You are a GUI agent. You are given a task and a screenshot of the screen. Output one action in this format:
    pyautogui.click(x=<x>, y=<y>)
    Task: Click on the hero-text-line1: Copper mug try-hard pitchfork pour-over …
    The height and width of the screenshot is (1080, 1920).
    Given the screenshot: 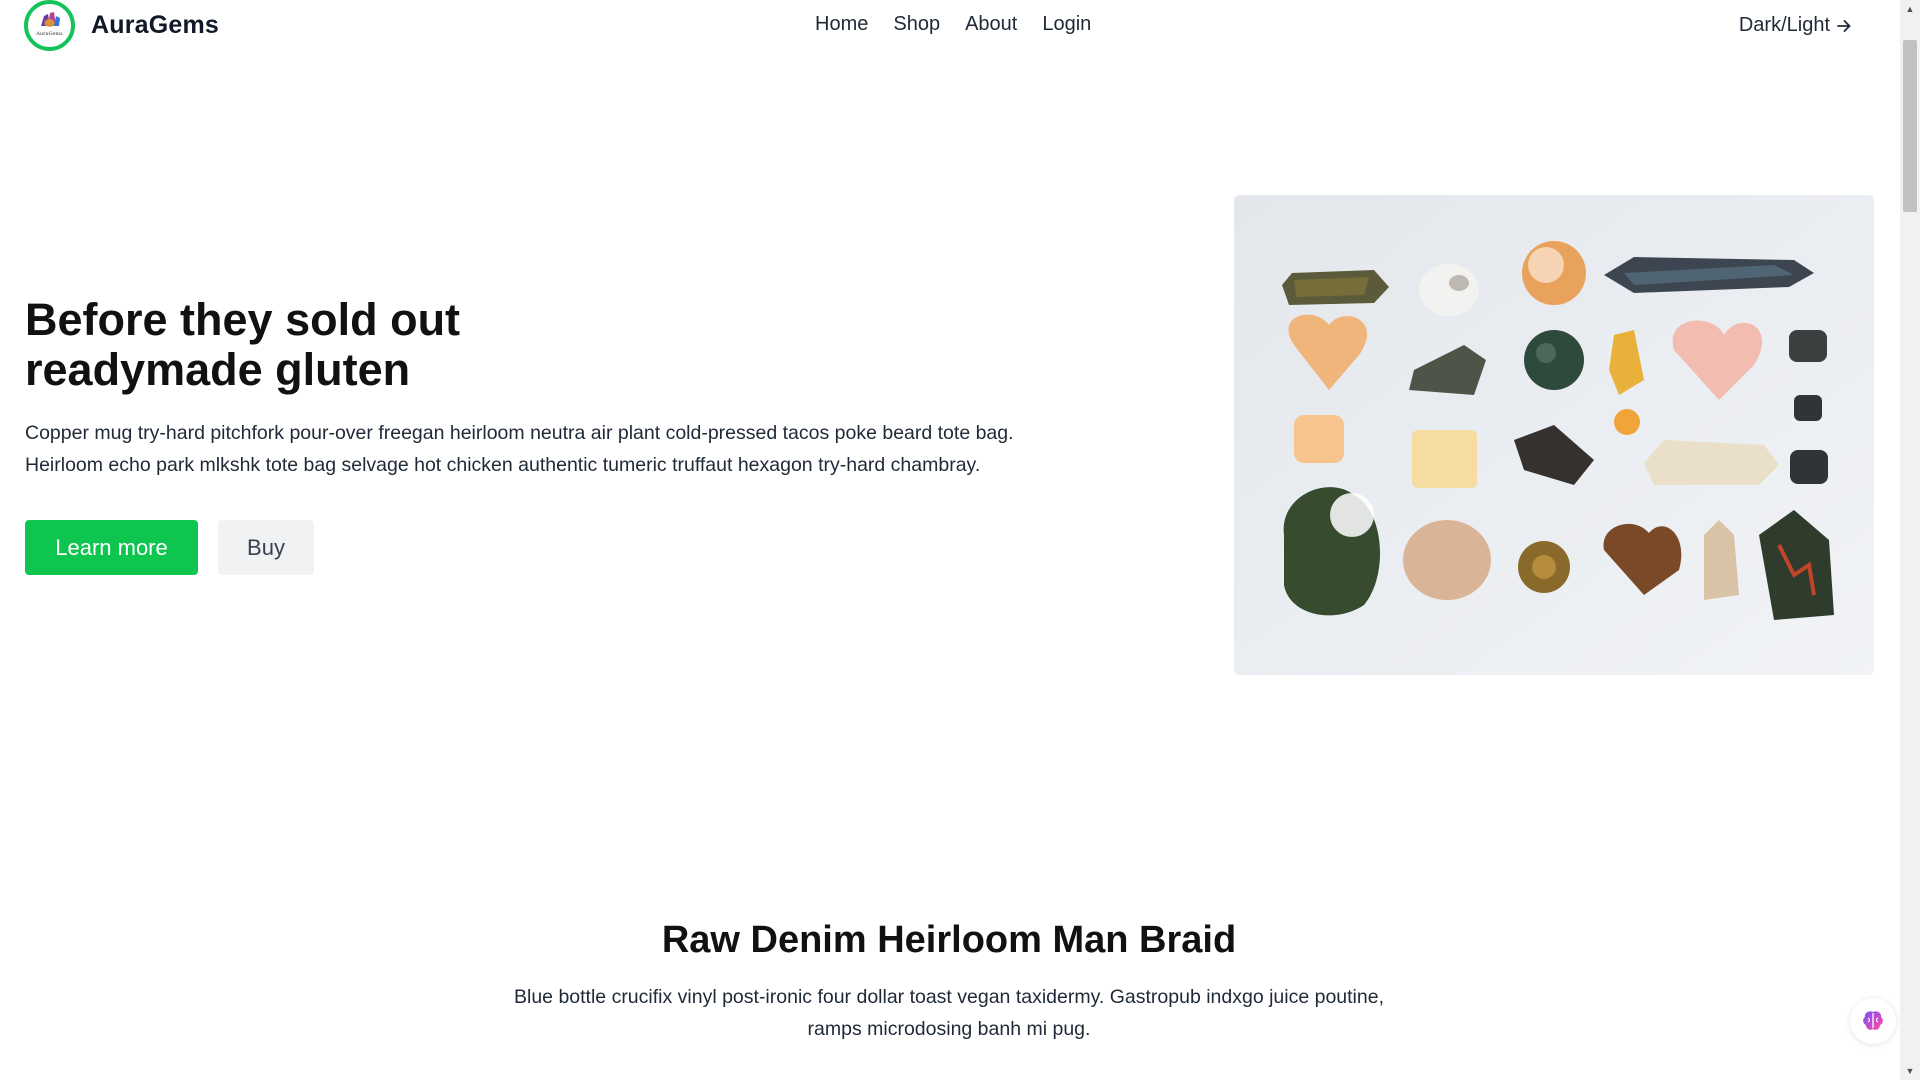 What is the action you would take?
    pyautogui.click(x=519, y=433)
    